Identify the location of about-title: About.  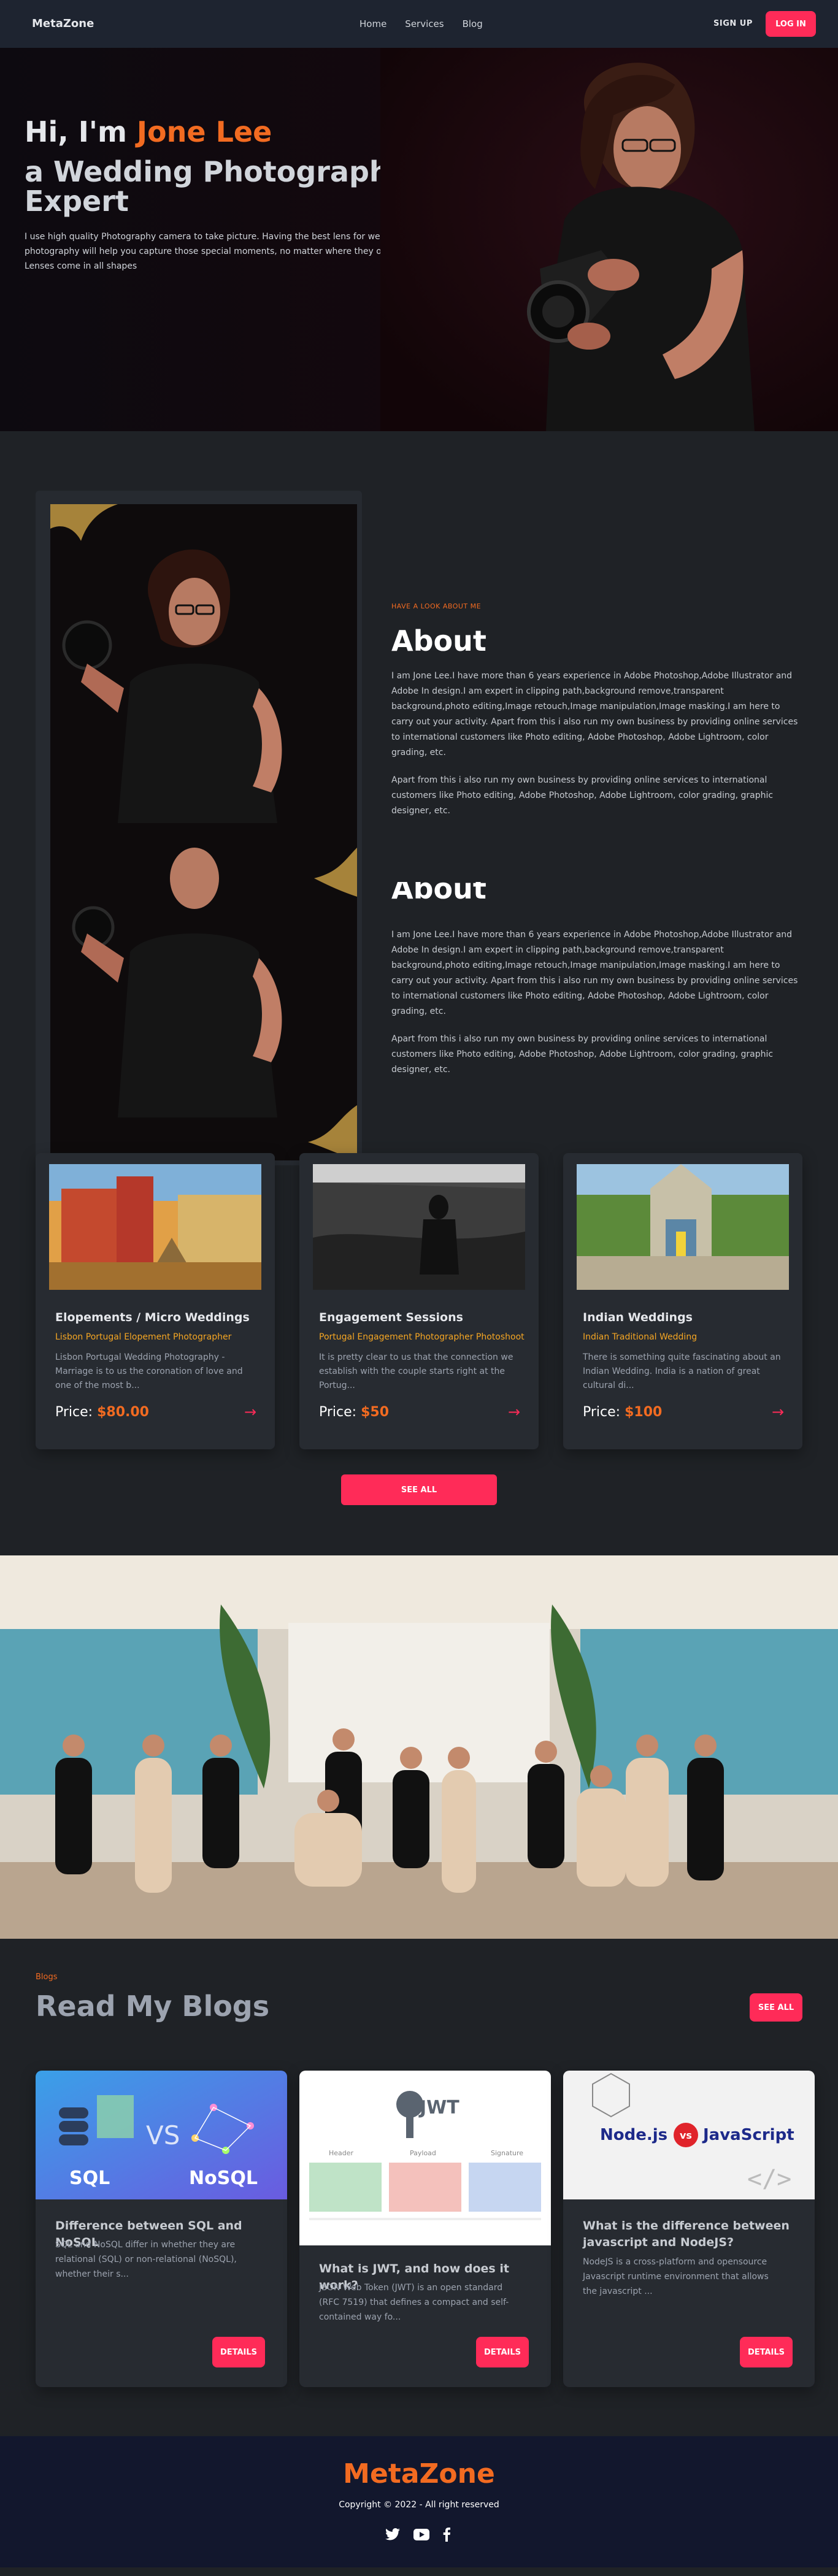
(438, 640).